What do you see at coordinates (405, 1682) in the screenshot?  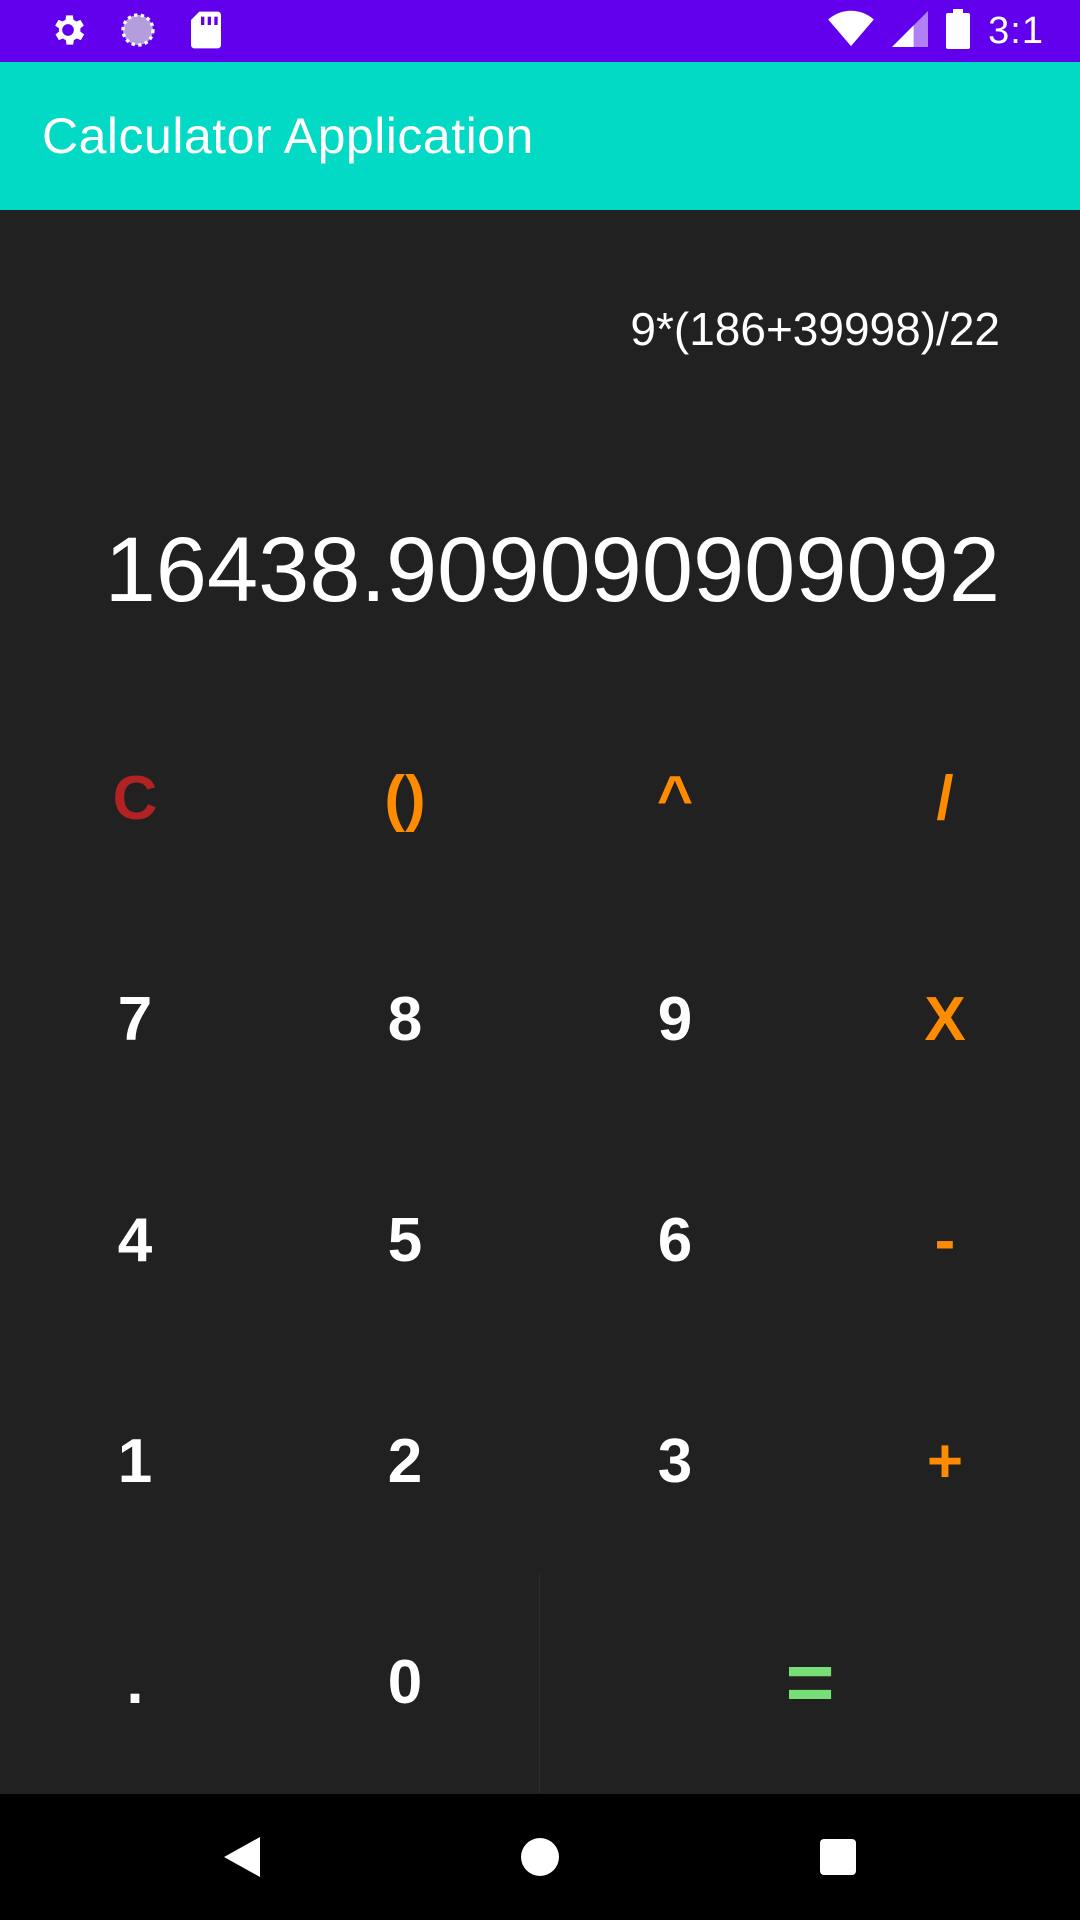 I see `digit-0-button: 0` at bounding box center [405, 1682].